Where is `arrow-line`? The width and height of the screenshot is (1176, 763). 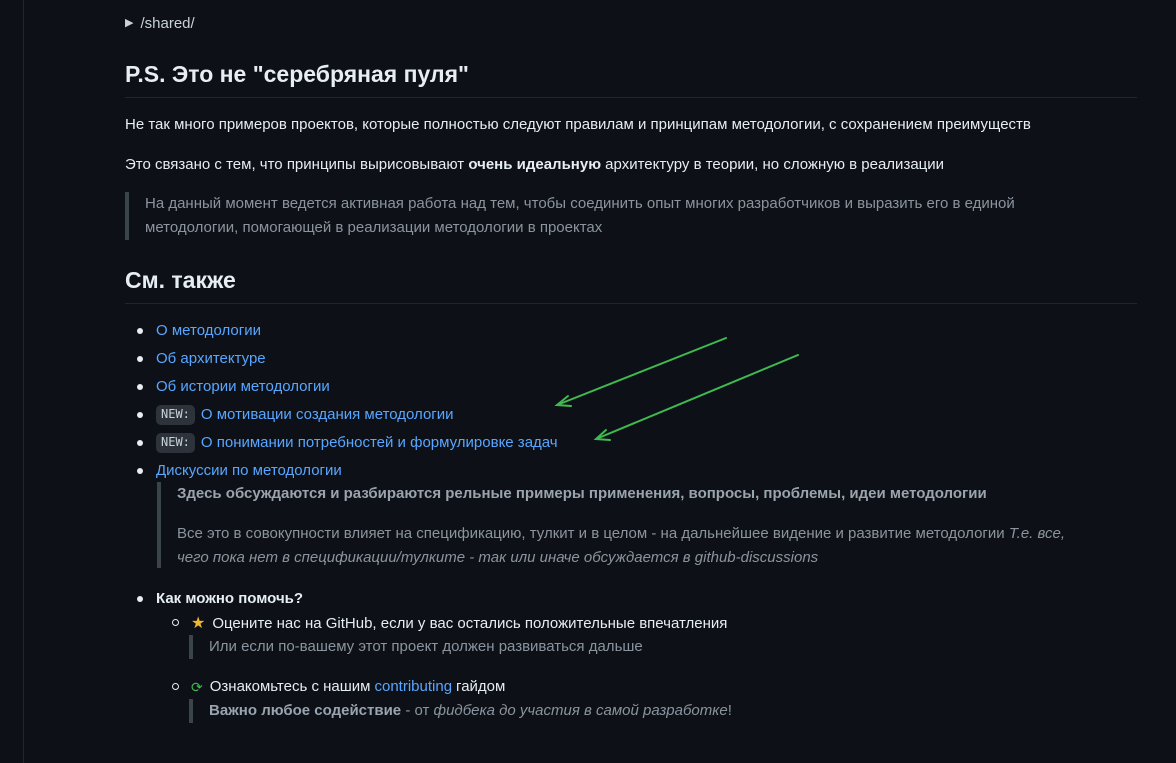
arrow-line is located at coordinates (697, 397).